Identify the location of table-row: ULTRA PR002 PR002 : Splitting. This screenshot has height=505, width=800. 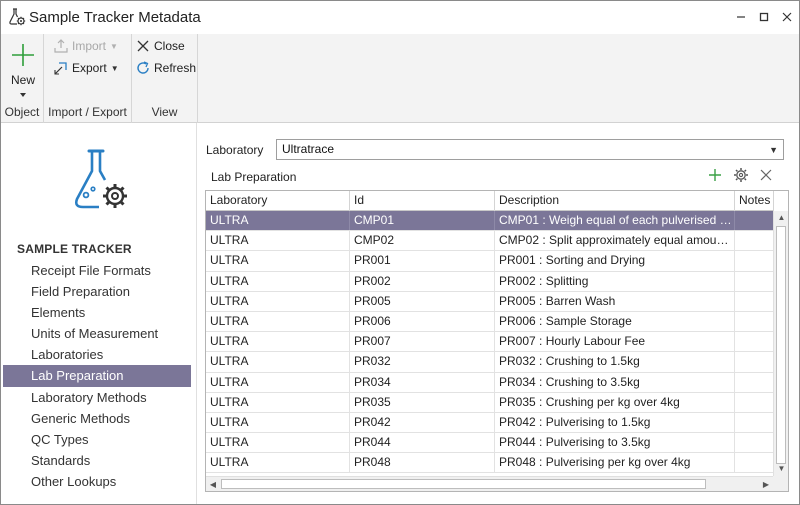
(490, 281).